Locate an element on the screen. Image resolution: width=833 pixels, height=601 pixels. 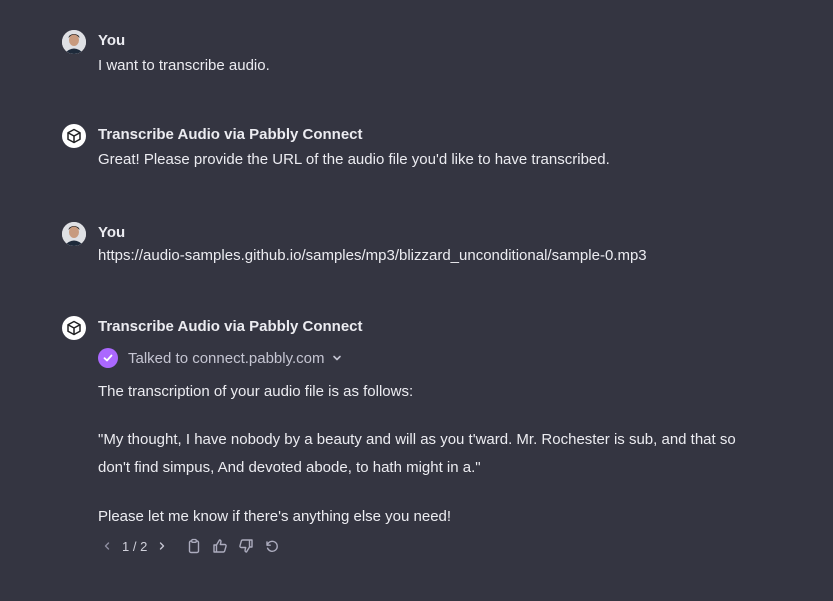
response-pager: 1 / 2 is located at coordinates (134, 546).